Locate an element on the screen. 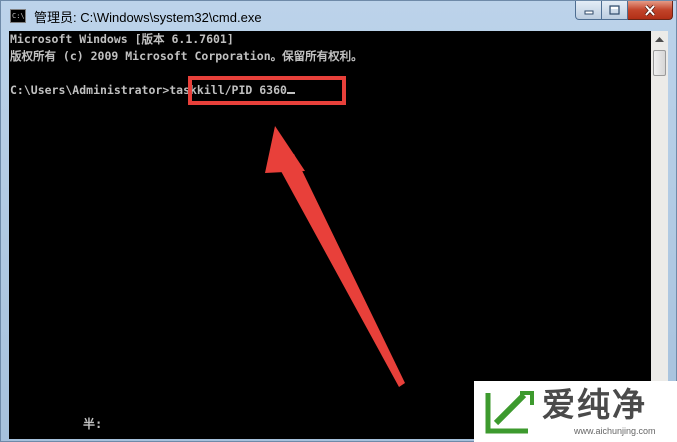  close-button is located at coordinates (650, 10).